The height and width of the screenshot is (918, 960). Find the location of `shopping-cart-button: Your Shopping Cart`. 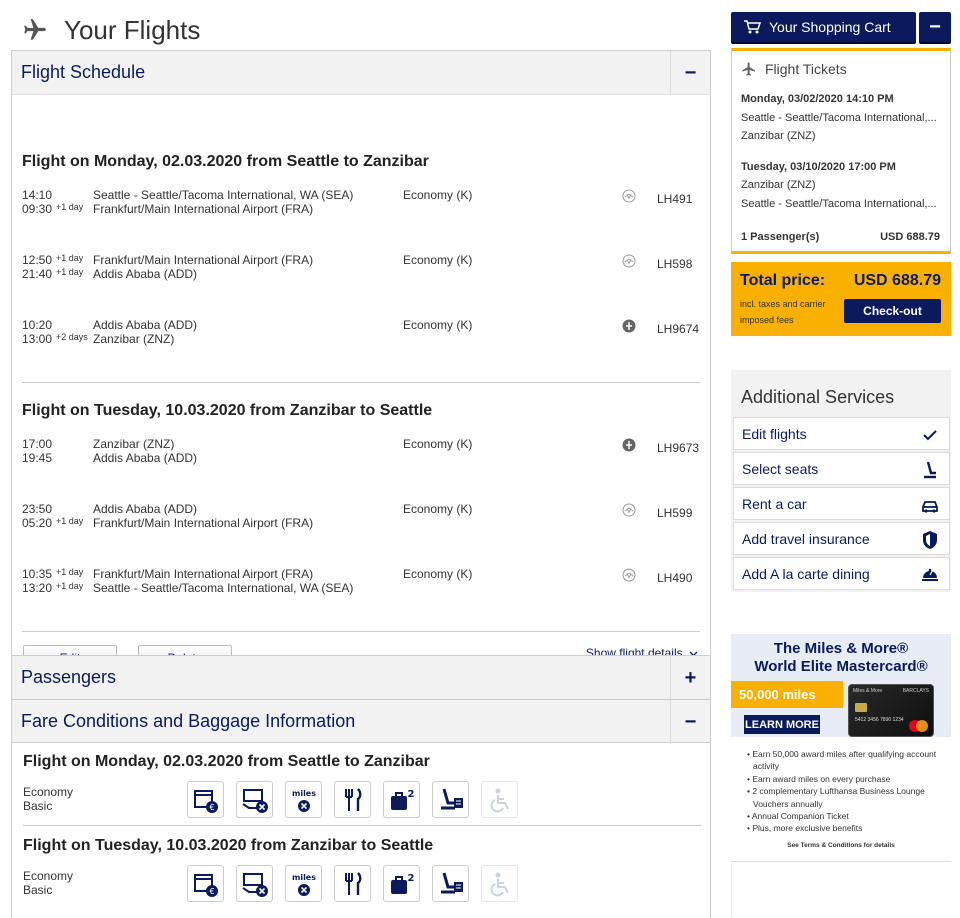

shopping-cart-button: Your Shopping Cart is located at coordinates (823, 27).